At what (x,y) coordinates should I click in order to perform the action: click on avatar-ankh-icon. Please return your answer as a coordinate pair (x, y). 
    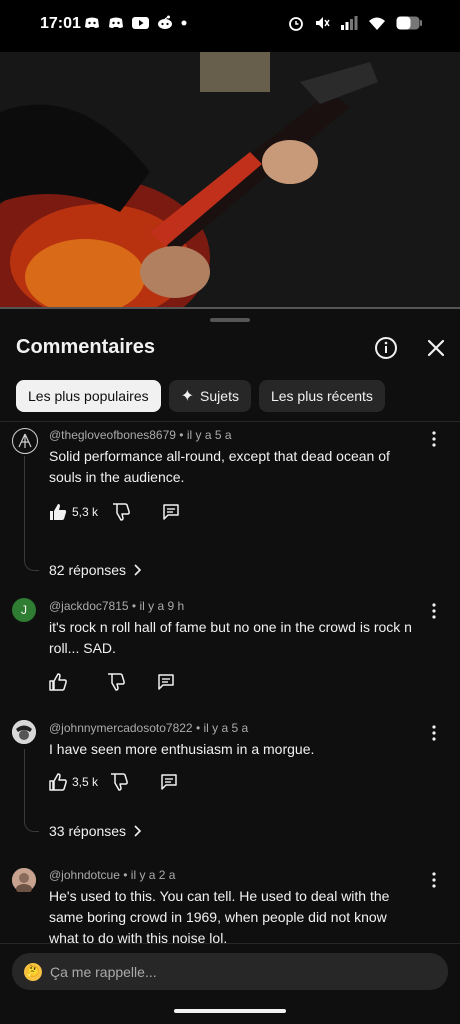
    Looking at the image, I should click on (25, 440).